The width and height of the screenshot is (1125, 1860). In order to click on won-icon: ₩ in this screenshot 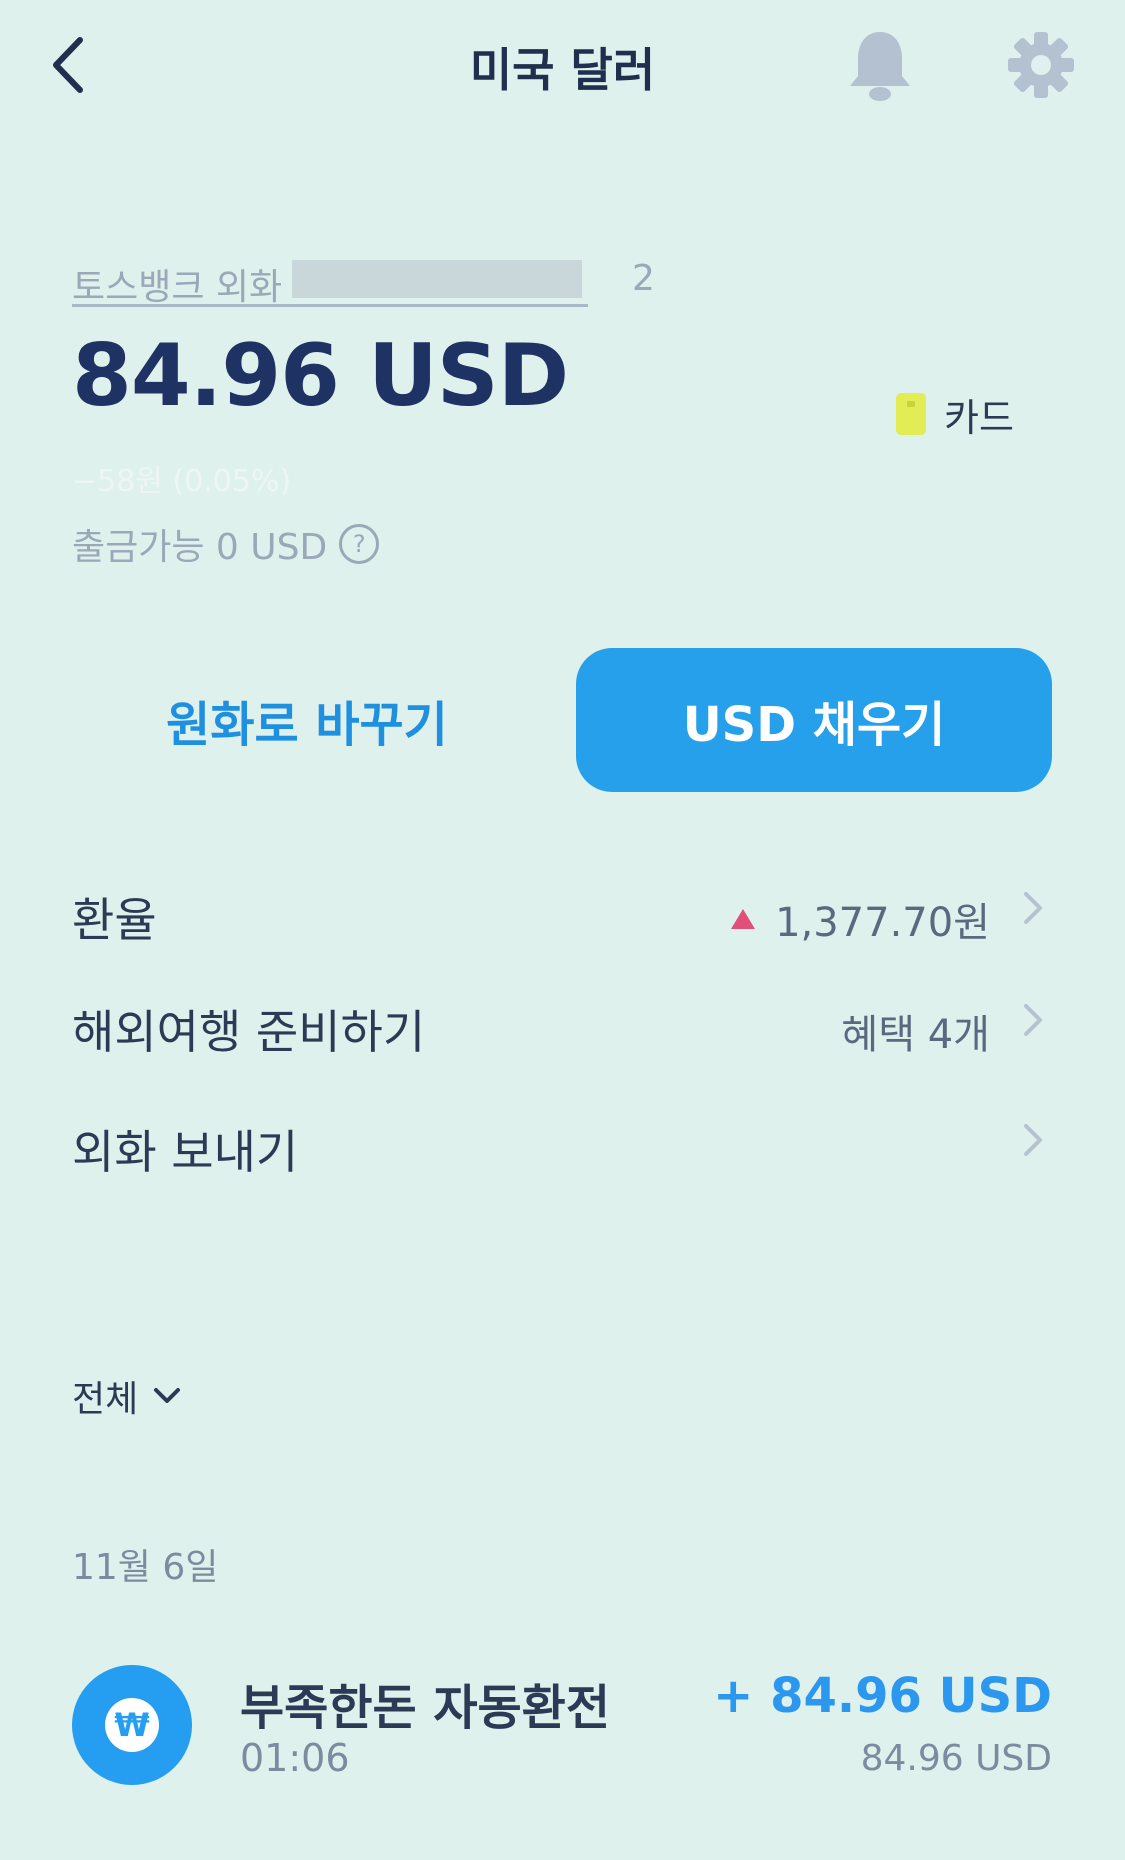, I will do `click(132, 1725)`.